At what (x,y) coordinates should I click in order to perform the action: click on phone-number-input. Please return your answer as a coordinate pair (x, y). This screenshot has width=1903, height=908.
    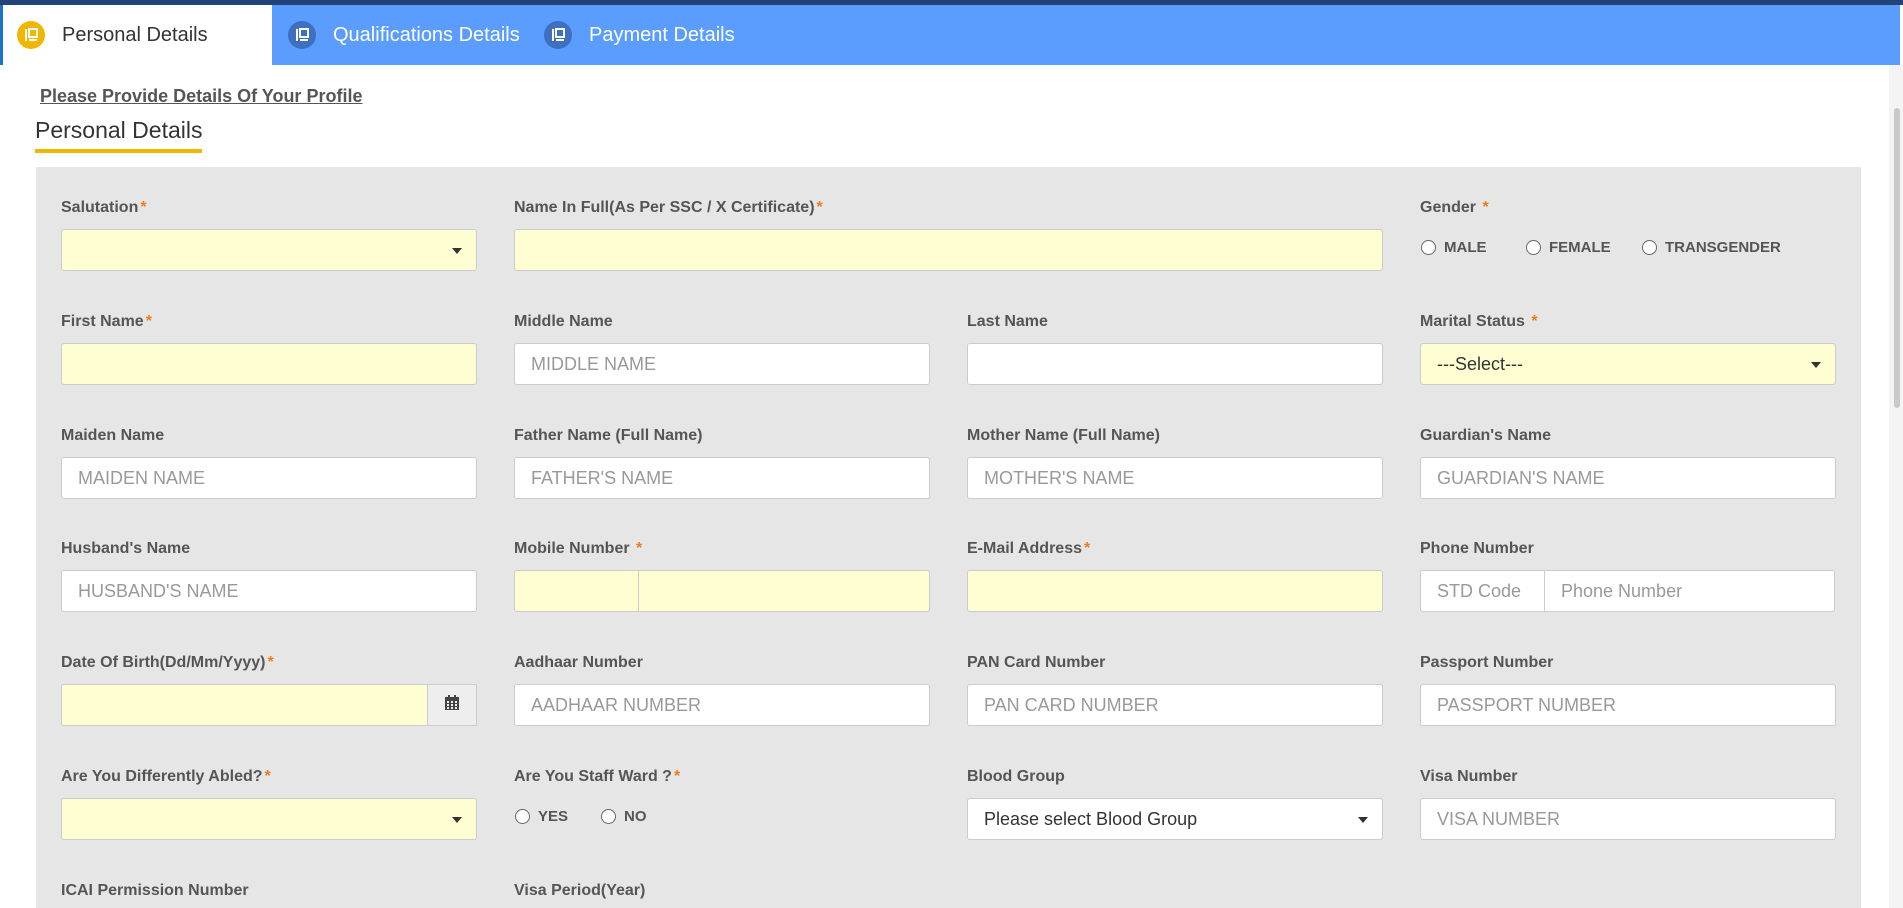
    Looking at the image, I should click on (1689, 591).